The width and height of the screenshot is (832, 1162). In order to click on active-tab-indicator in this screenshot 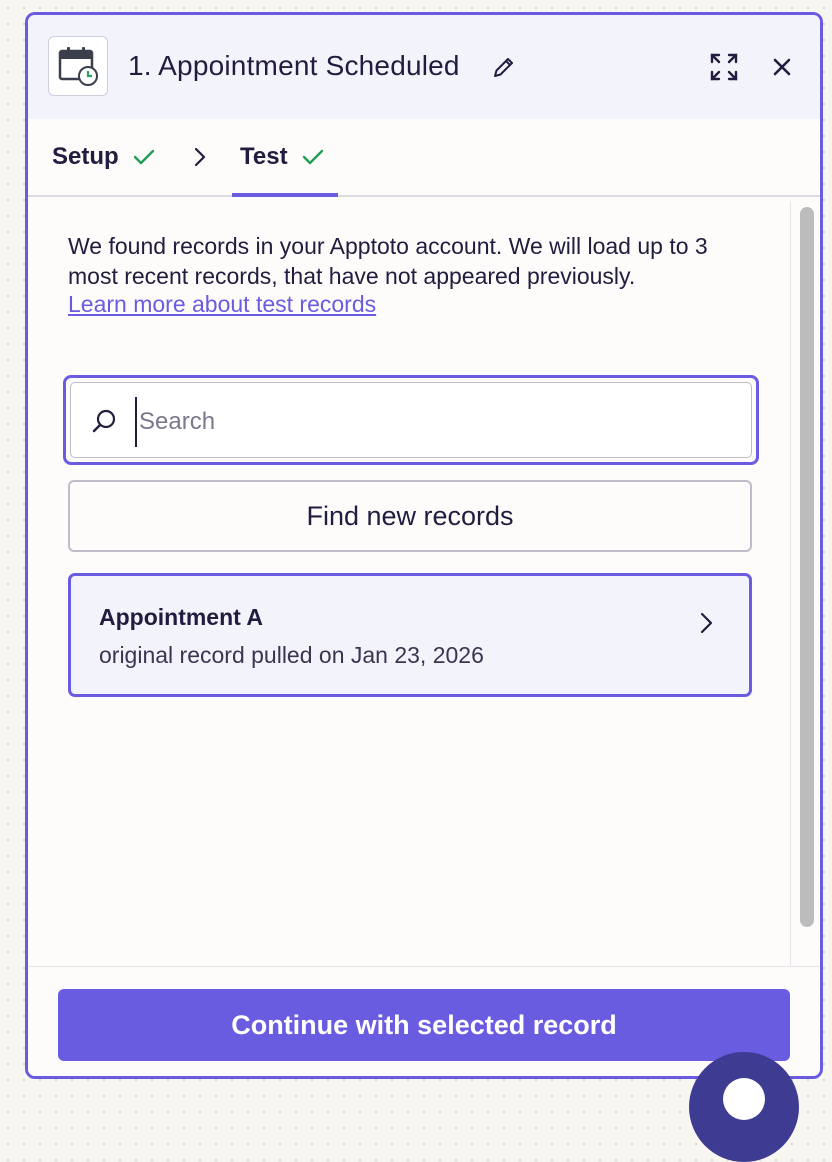, I will do `click(285, 195)`.